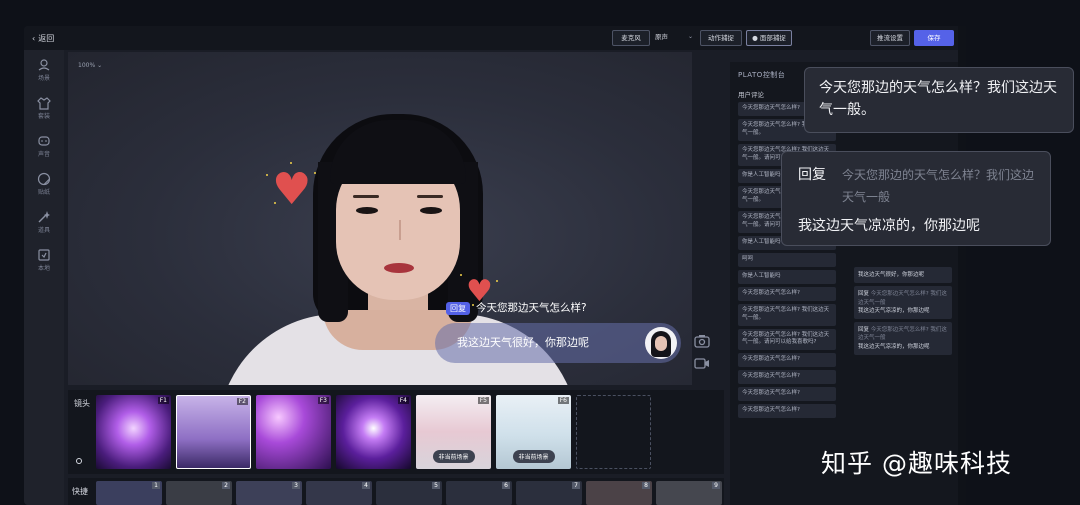  Describe the element at coordinates (399, 268) in the screenshot. I see `avatar-lips` at that location.